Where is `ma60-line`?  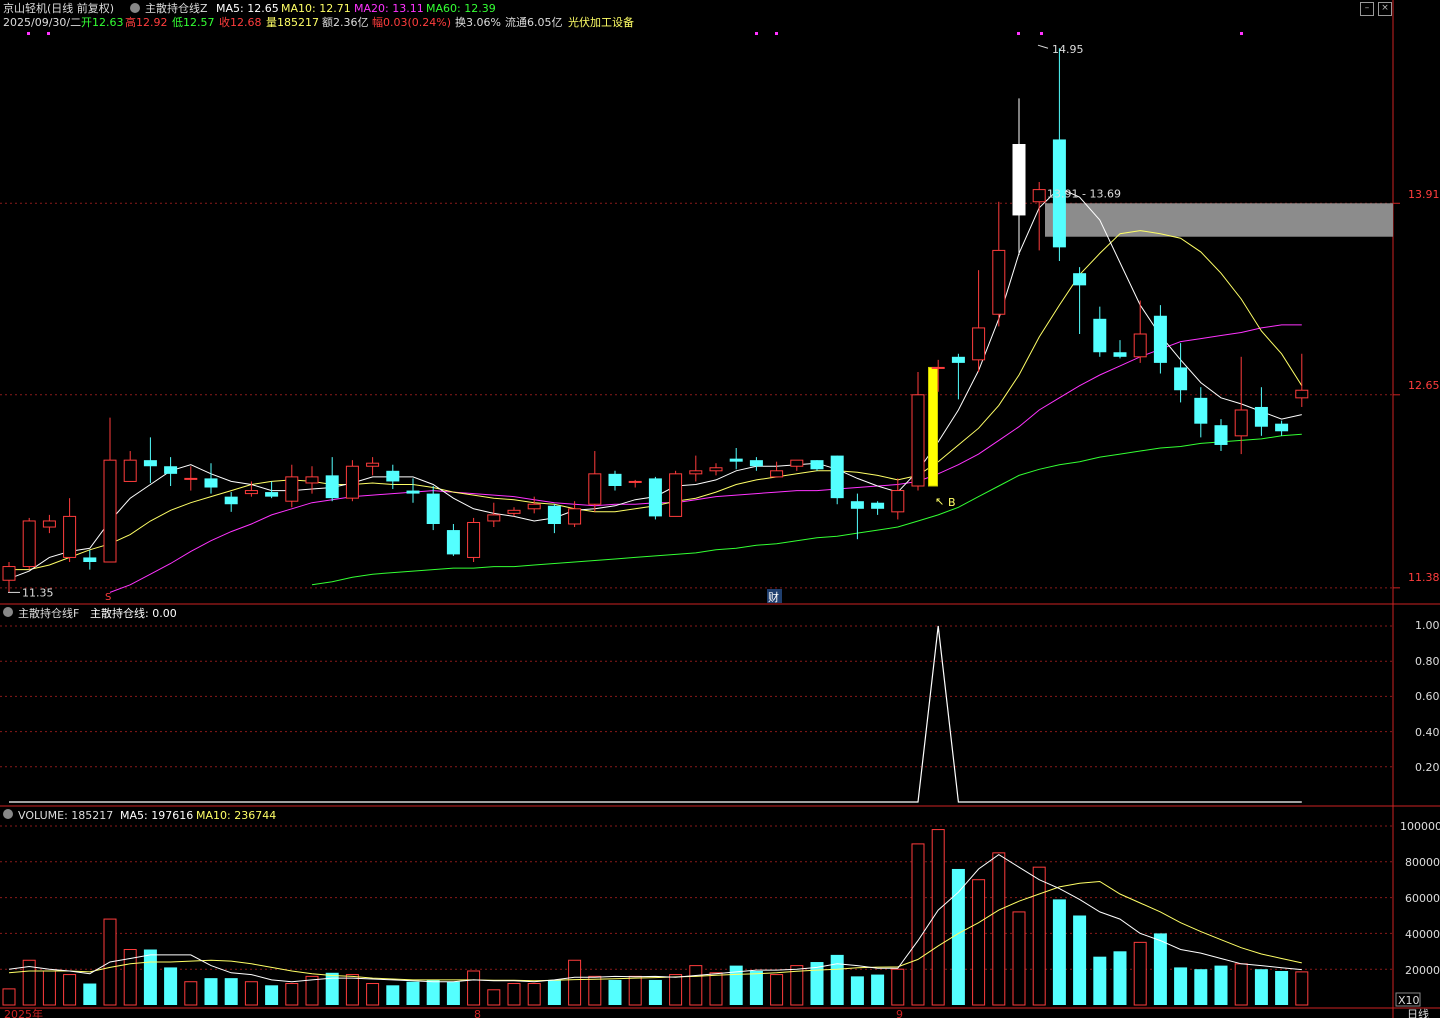
ma60-line is located at coordinates (806, 509).